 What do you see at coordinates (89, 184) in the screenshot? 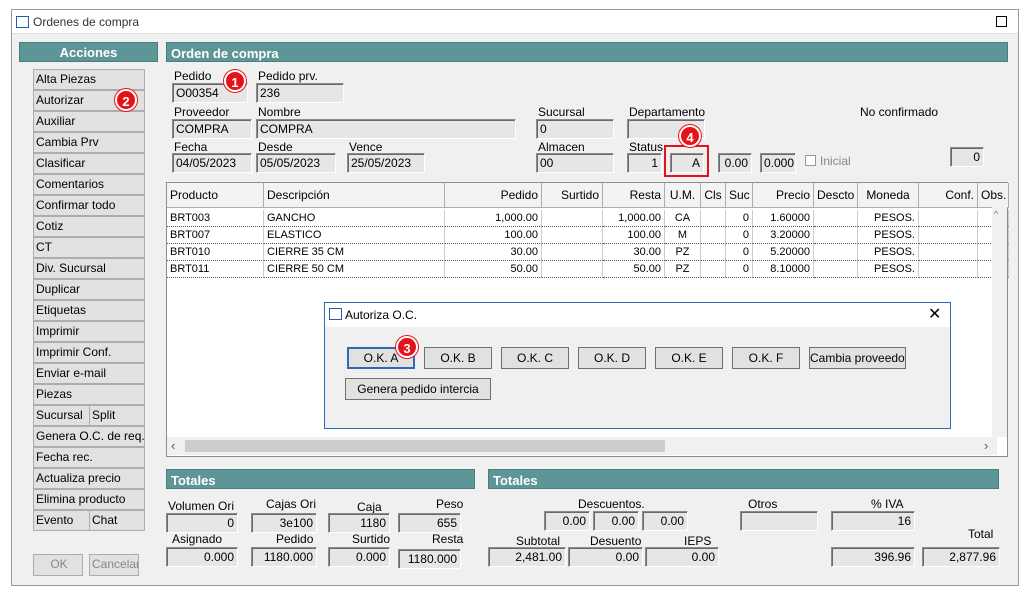
I see `accion-comentarios-button: Comentarios` at bounding box center [89, 184].